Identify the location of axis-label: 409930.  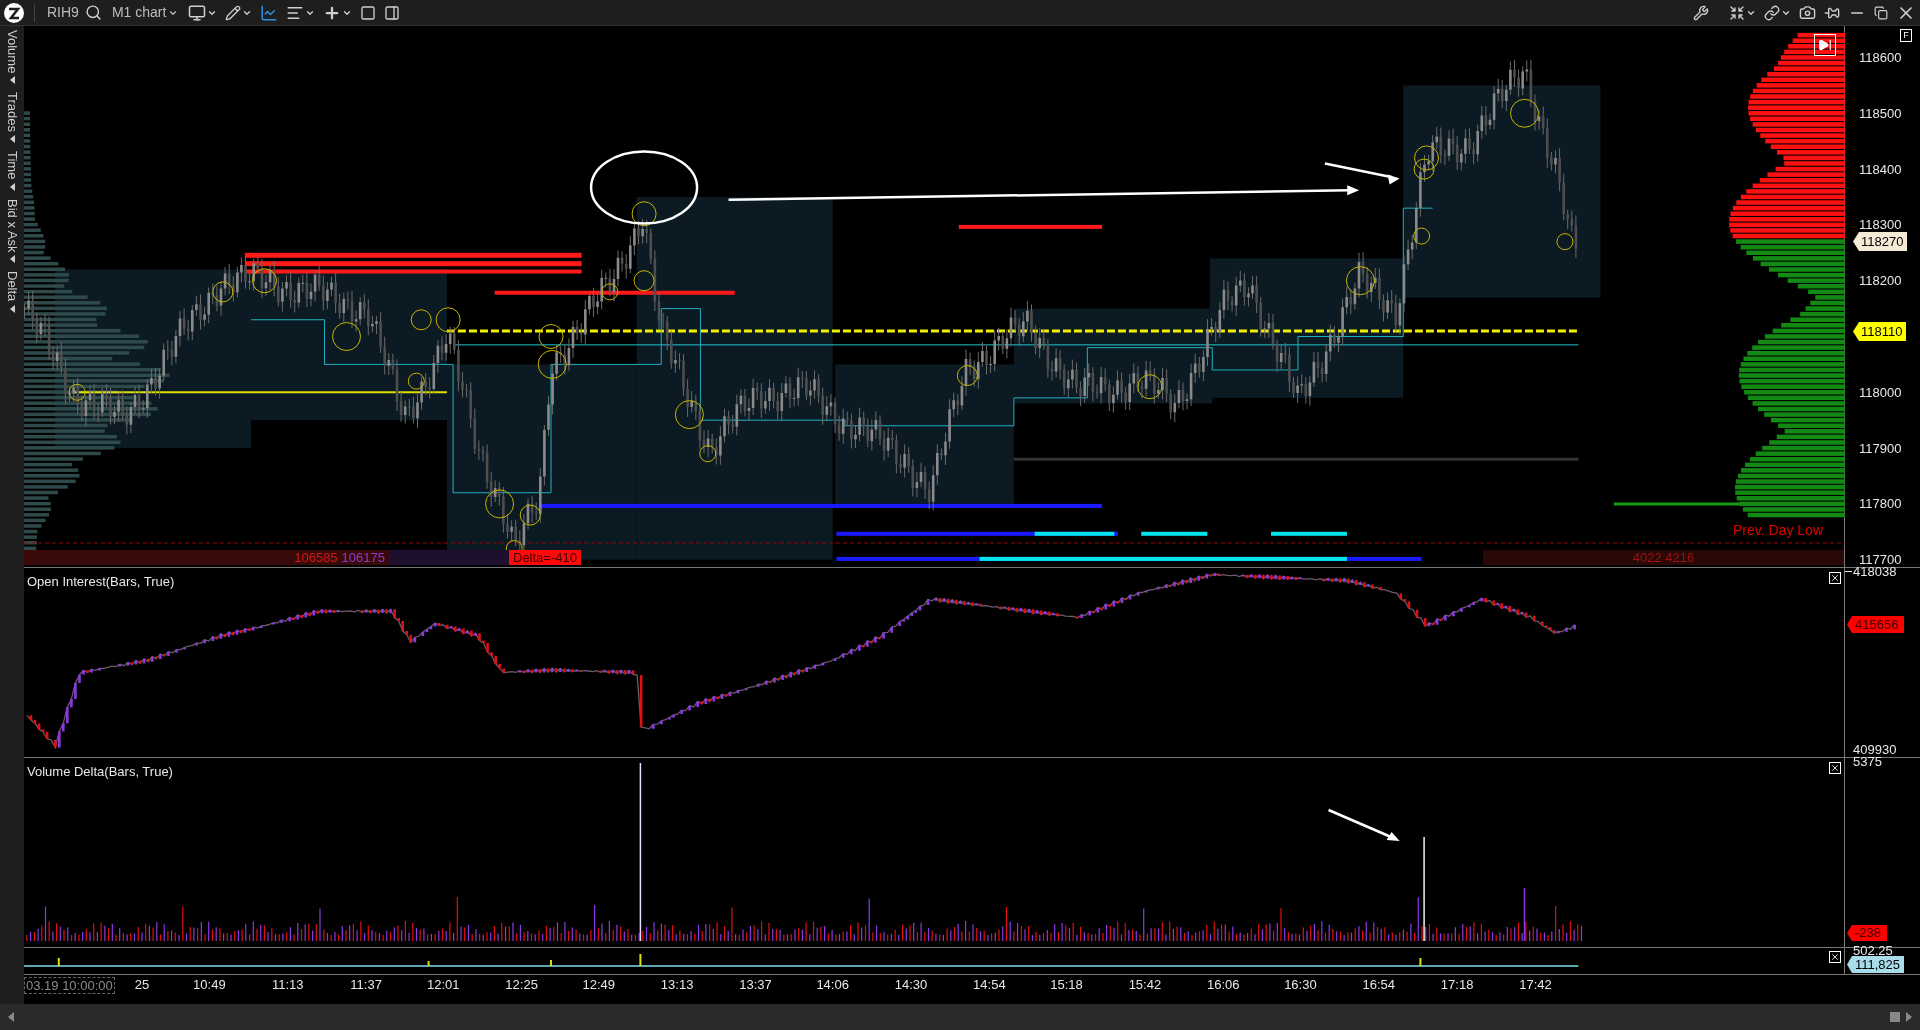
(1875, 749).